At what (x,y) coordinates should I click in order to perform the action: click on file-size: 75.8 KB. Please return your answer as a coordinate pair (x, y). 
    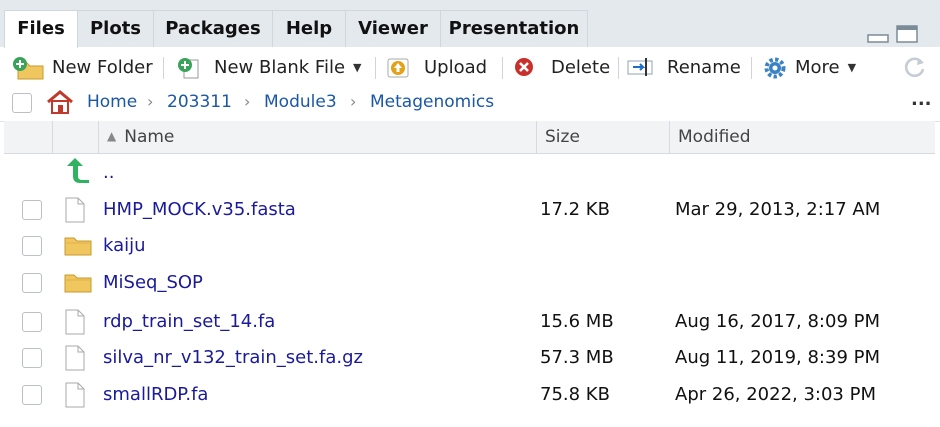
    Looking at the image, I should click on (575, 394).